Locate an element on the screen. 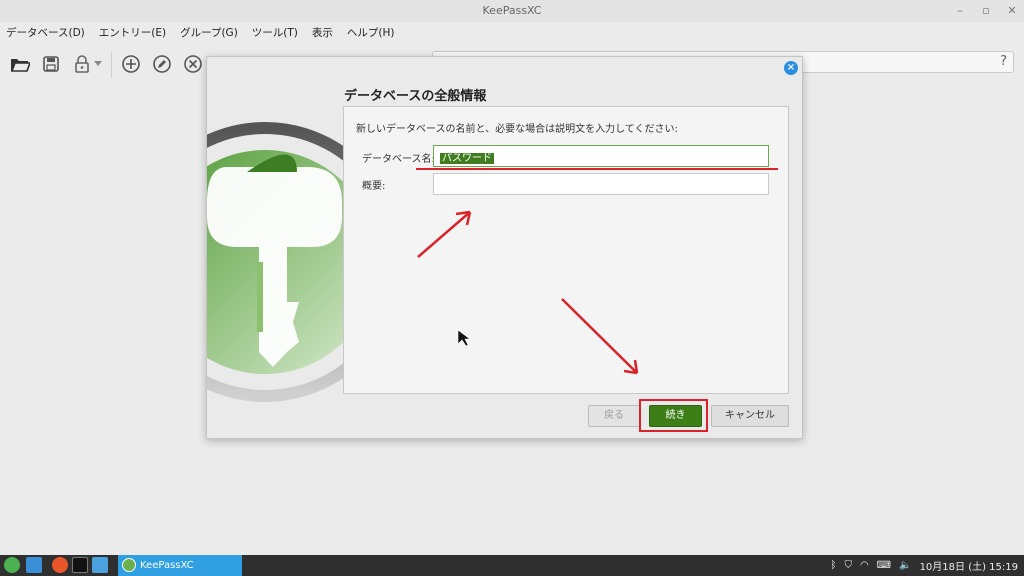 The width and height of the screenshot is (1024, 576). back-button: 戻る is located at coordinates (614, 416).